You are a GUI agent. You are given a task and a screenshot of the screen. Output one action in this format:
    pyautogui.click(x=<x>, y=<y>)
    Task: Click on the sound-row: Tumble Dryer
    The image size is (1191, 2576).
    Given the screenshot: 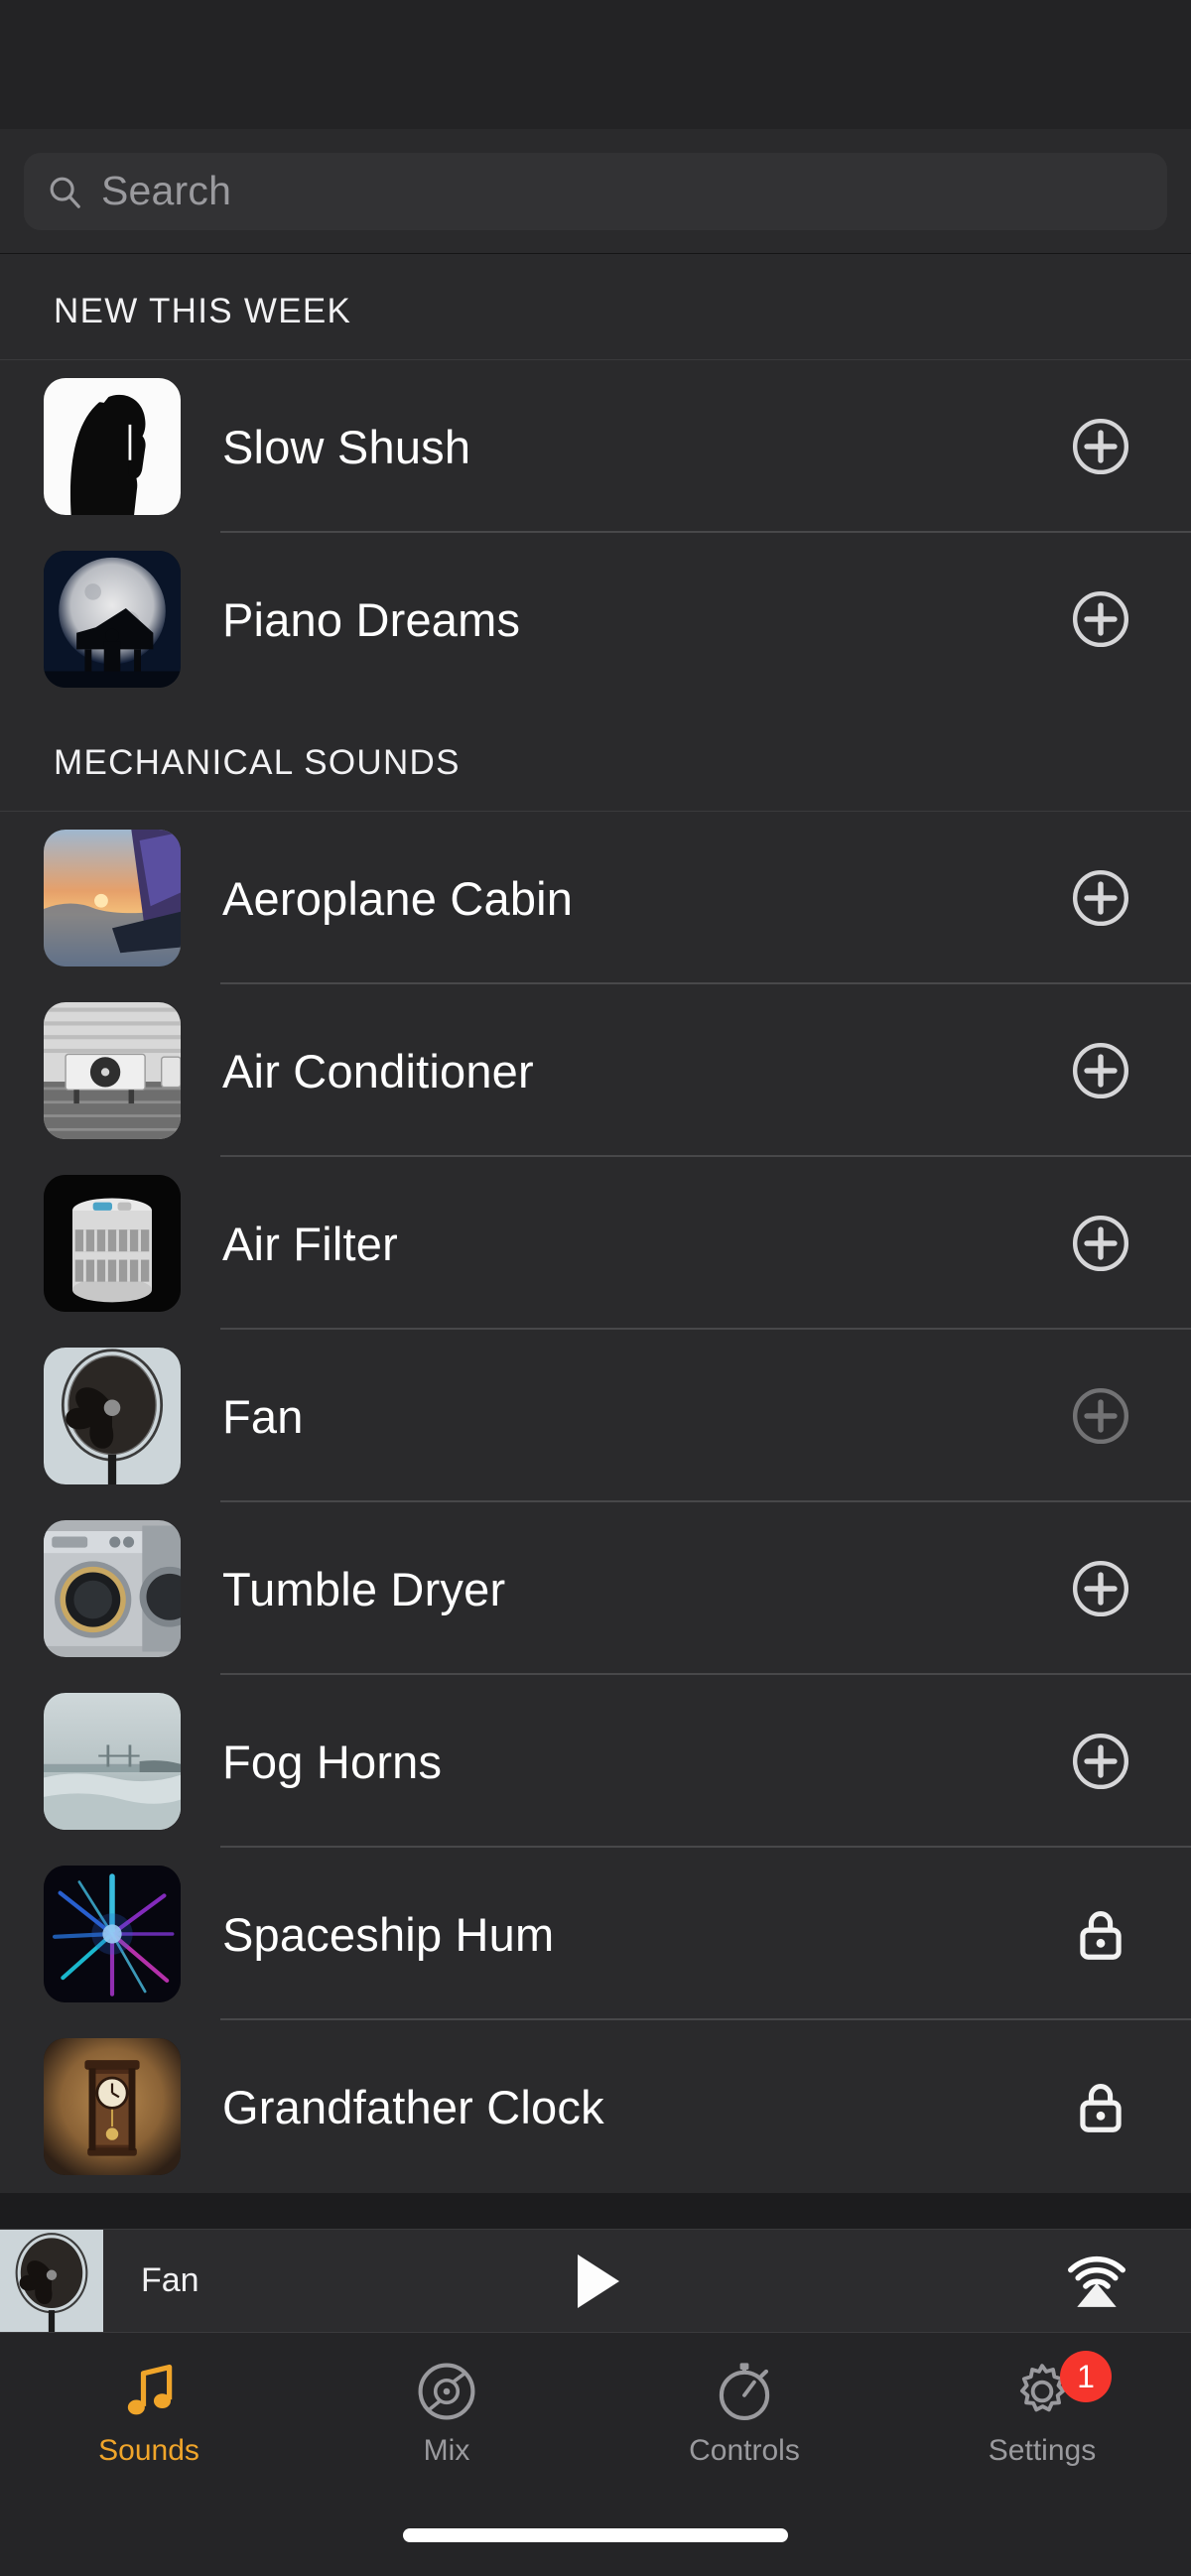 What is the action you would take?
    pyautogui.click(x=595, y=1589)
    